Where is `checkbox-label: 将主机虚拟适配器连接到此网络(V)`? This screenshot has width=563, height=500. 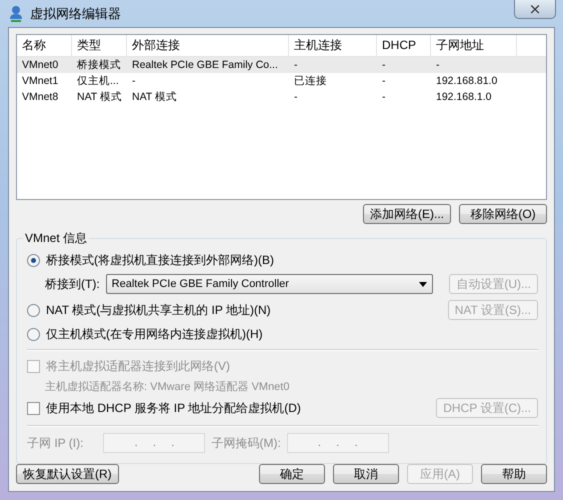
checkbox-label: 将主机虚拟适配器连接到此网络(V) is located at coordinates (138, 366).